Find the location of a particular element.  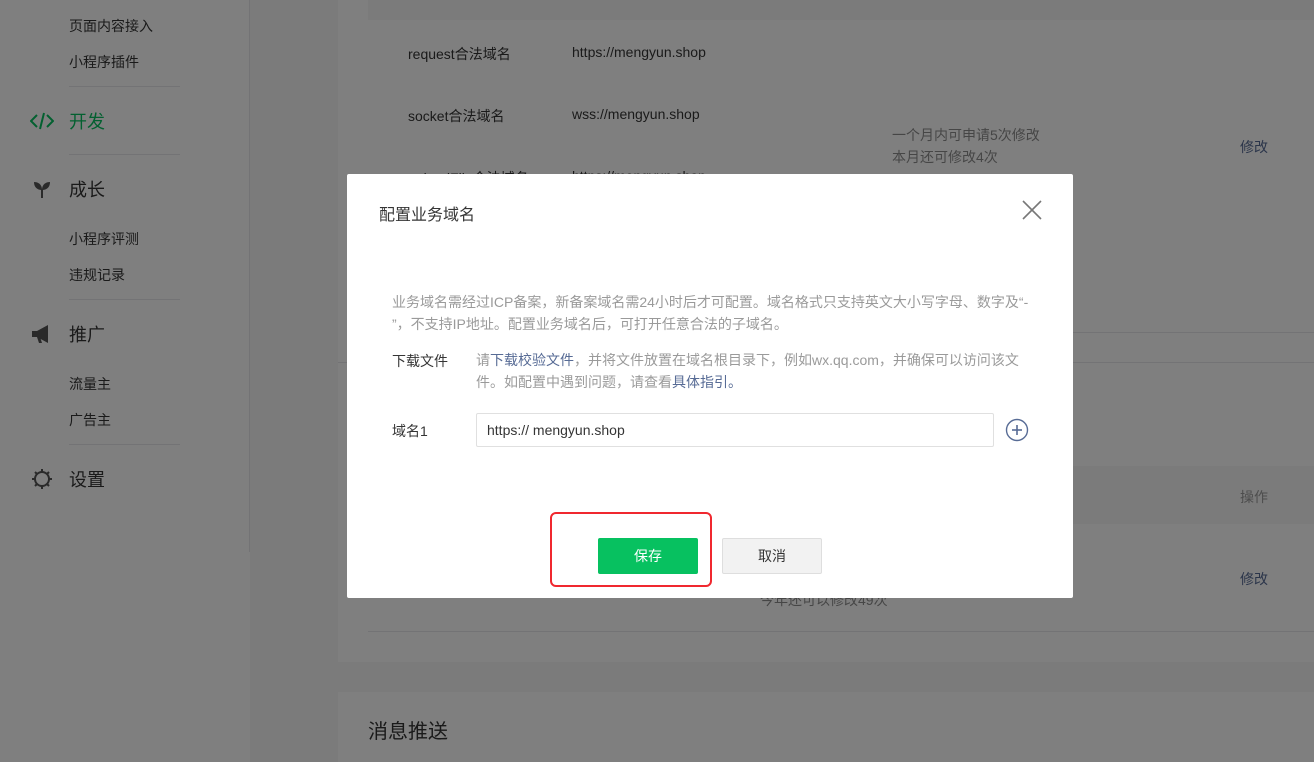

close-icon is located at coordinates (1032, 210).